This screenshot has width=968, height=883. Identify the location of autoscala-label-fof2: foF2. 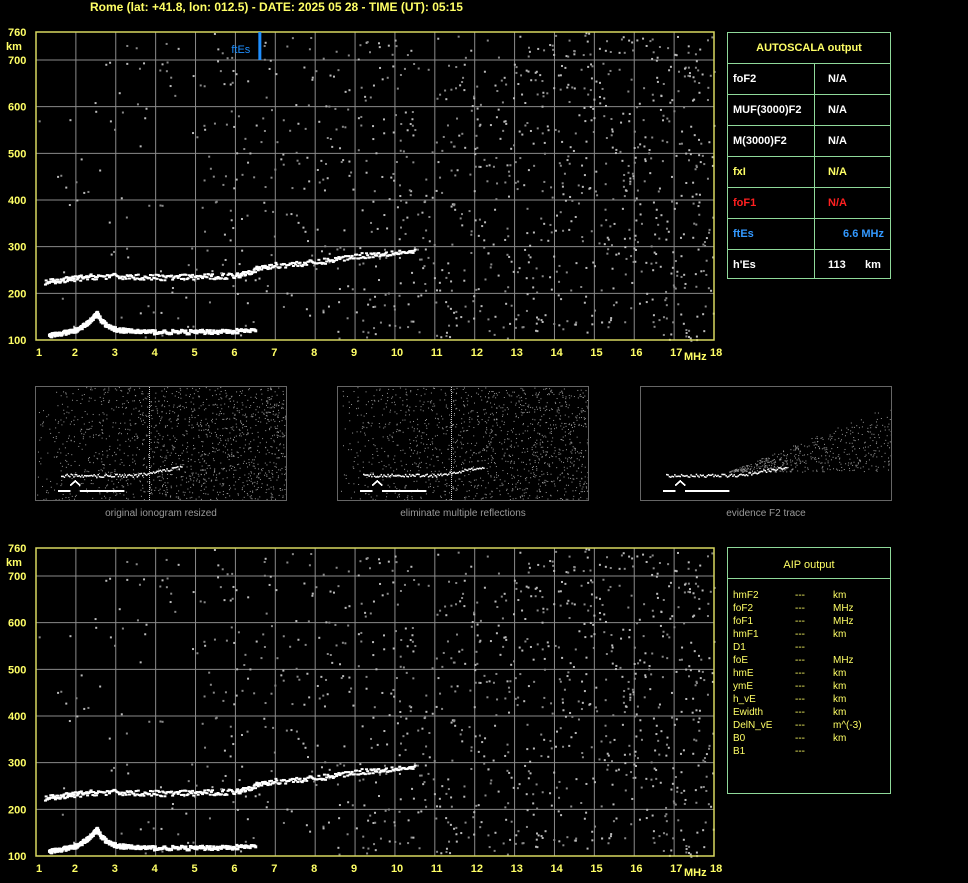
(745, 79).